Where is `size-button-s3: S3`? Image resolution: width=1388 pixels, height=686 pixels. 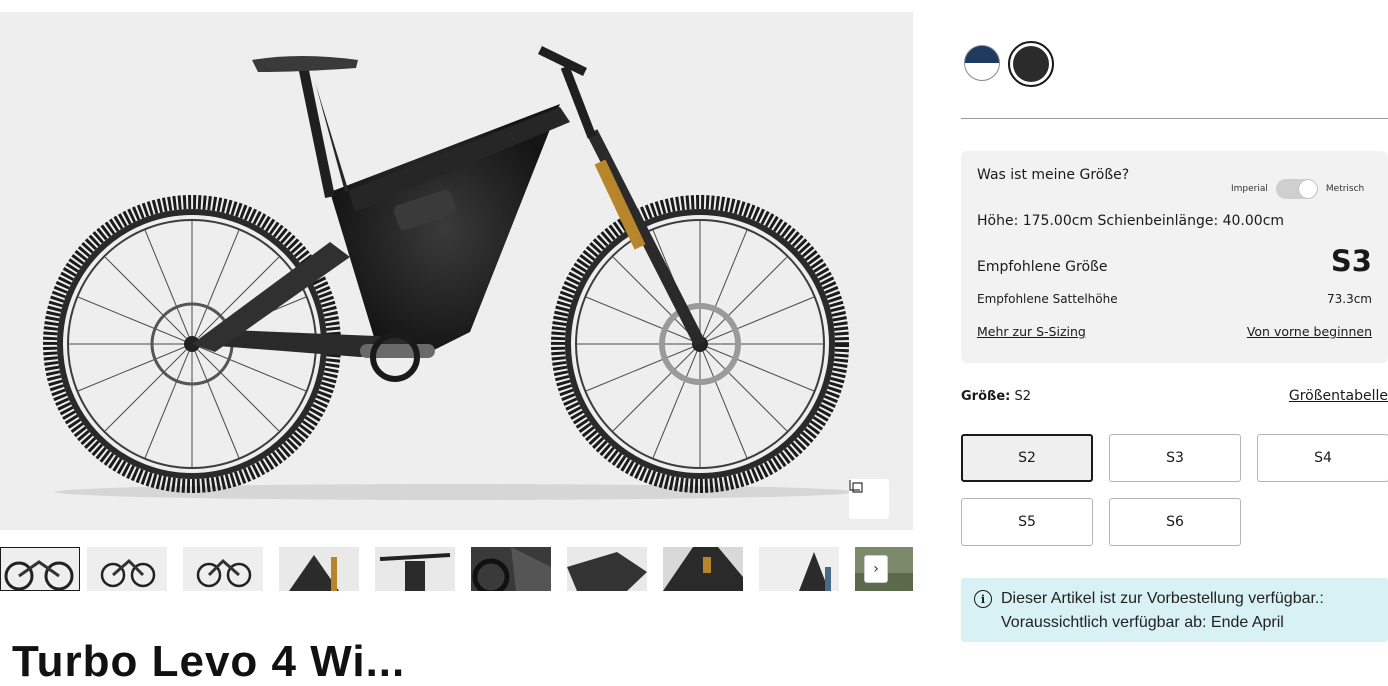 size-button-s3: S3 is located at coordinates (1175, 458).